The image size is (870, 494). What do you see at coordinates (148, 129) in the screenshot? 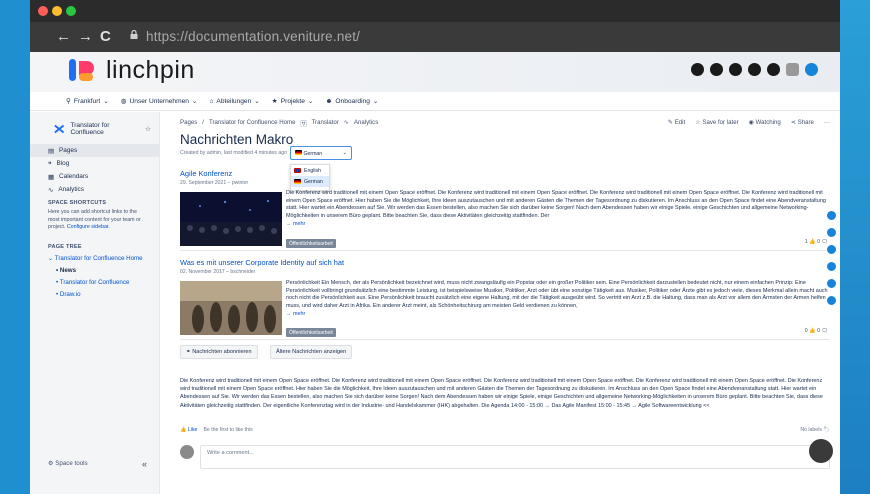
I see `star-icon: ☆` at bounding box center [148, 129].